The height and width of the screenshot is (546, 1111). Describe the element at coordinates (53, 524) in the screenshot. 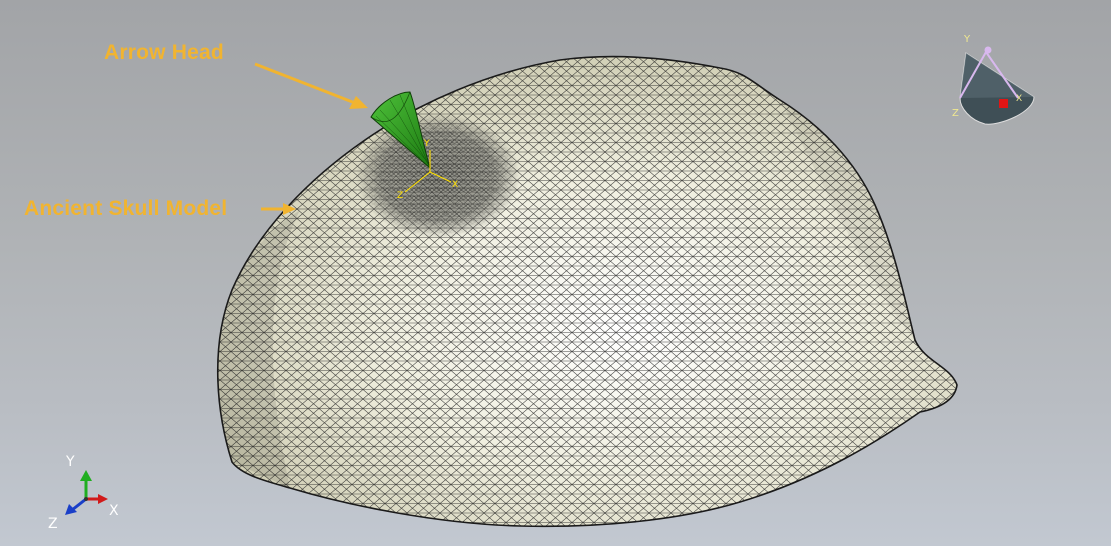

I see `triad-z-label: Z` at that location.